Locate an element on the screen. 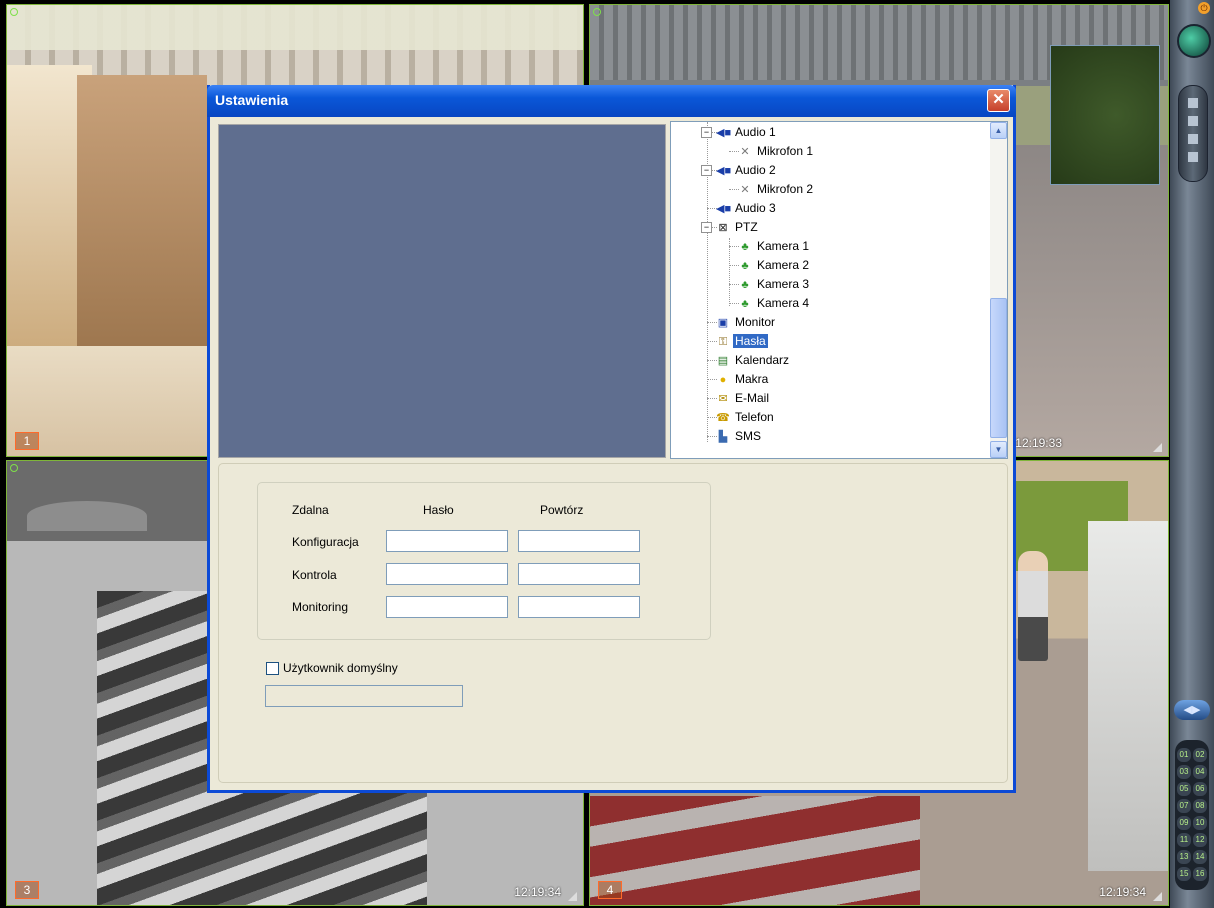  channel-buttons: 01 02 03 04 05 06 07 08 09 10 11 12 13 14 15 16 is located at coordinates (1192, 815).